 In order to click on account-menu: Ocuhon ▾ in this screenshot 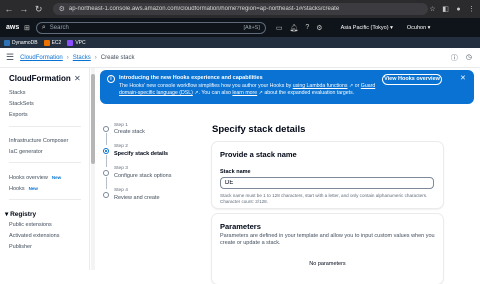, I will do `click(419, 28)`.